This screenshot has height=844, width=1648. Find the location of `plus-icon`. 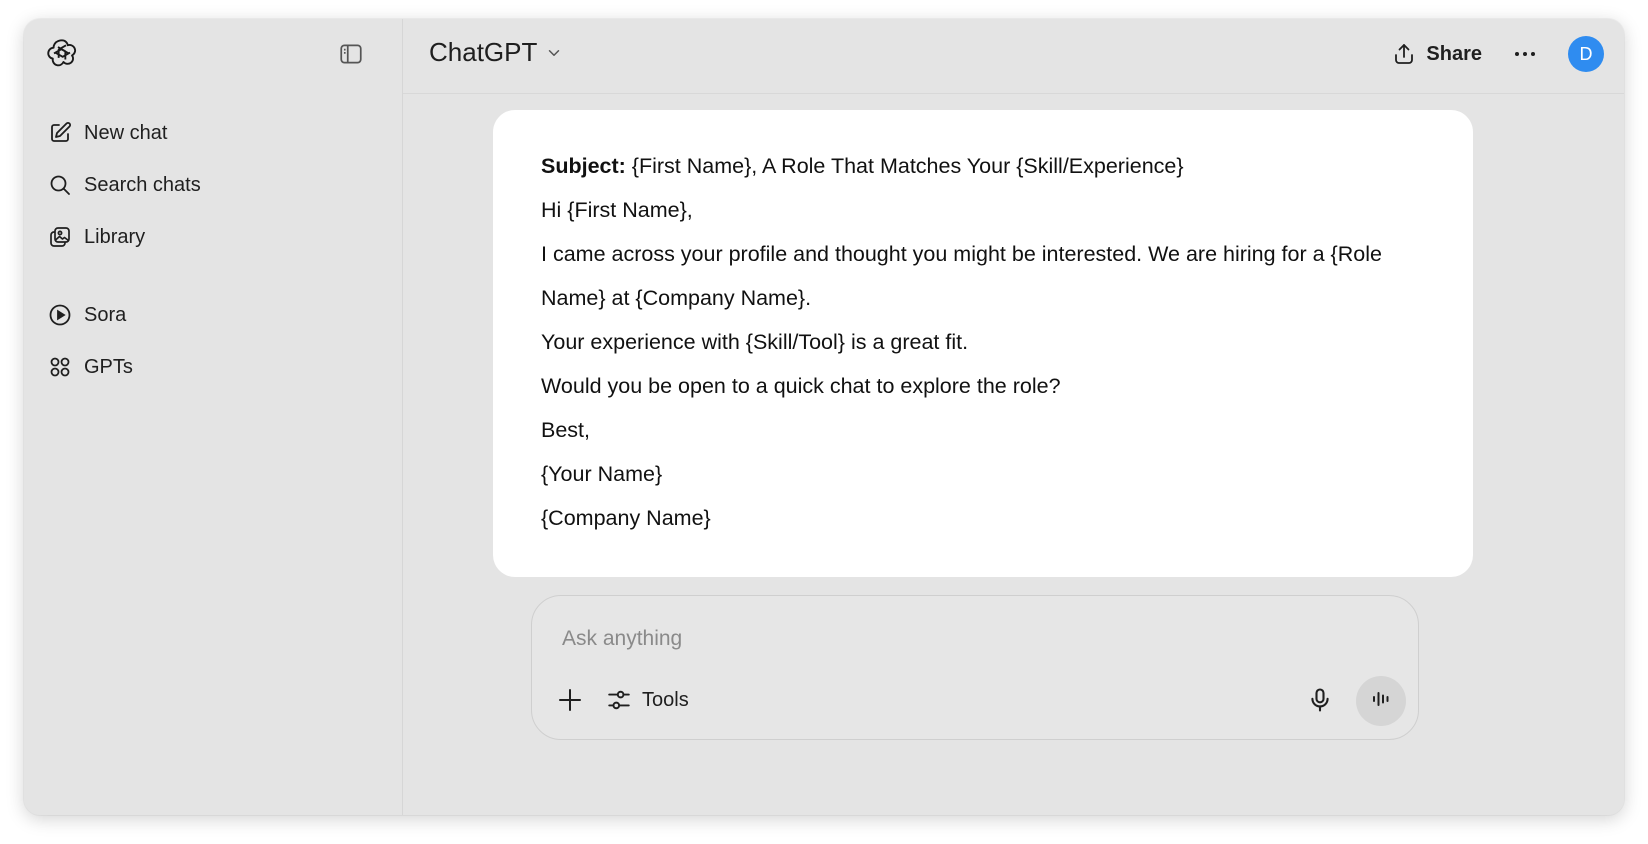

plus-icon is located at coordinates (570, 700).